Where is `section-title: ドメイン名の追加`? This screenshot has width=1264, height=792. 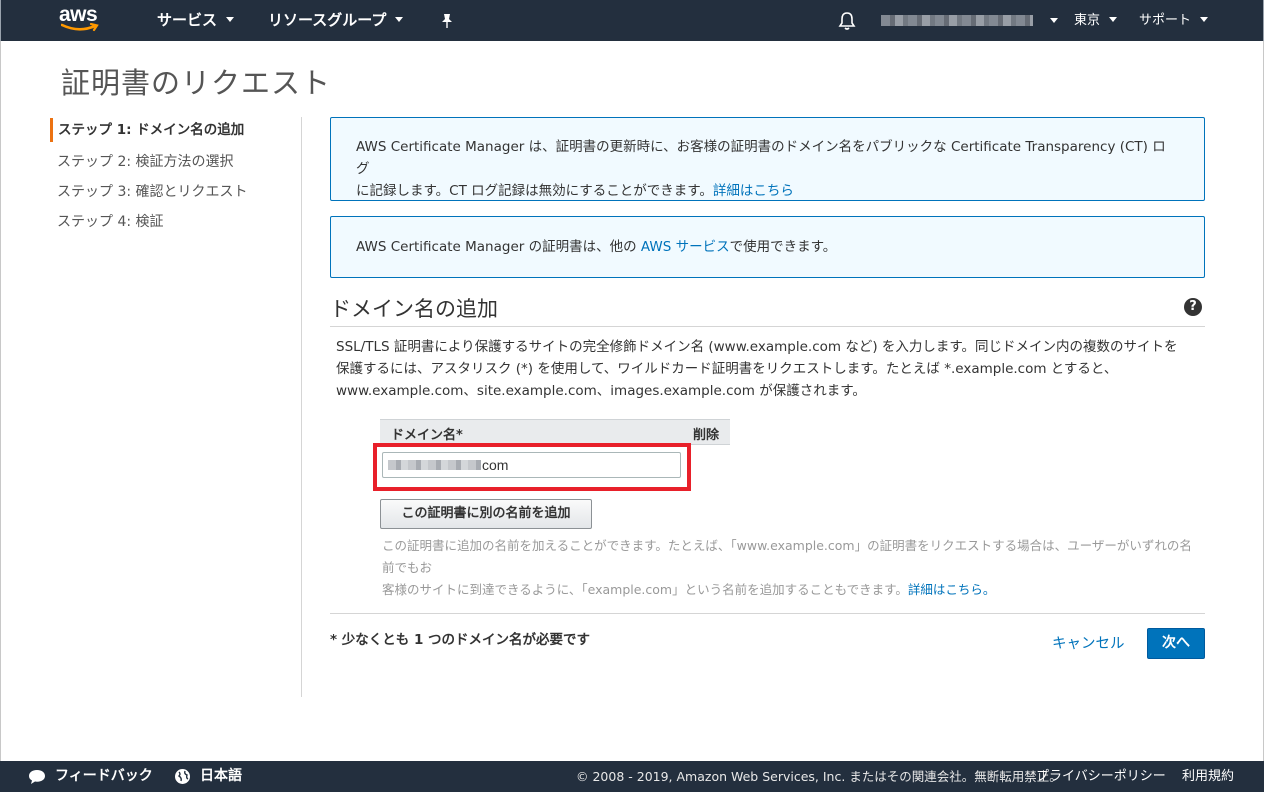
section-title: ドメイン名の追加 is located at coordinates (414, 309).